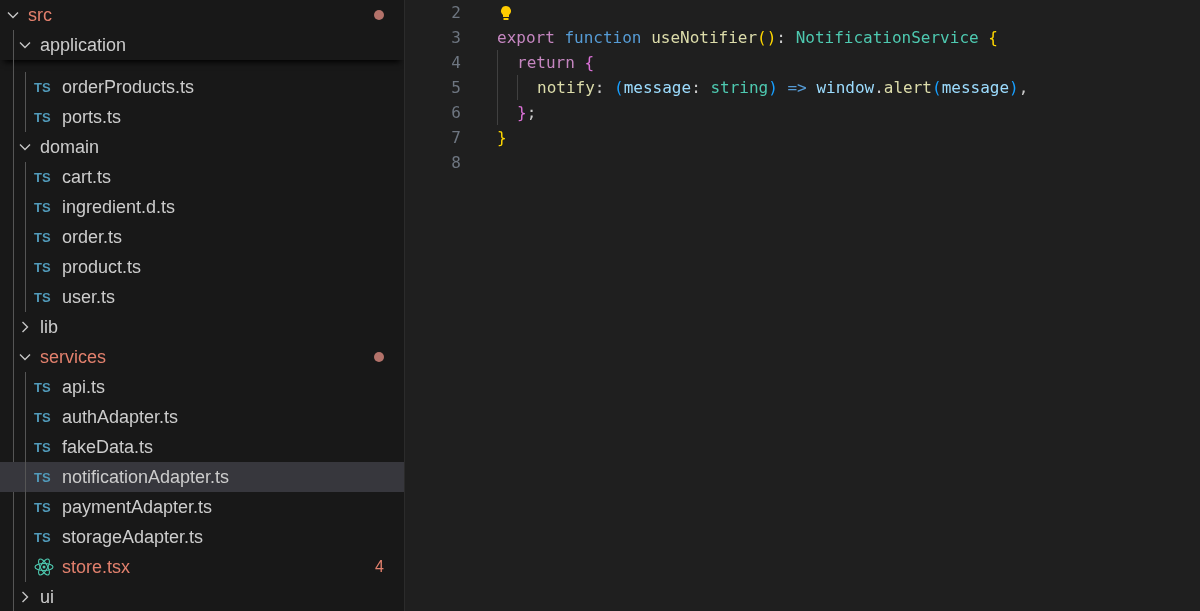  What do you see at coordinates (202, 357) in the screenshot?
I see `folder-row: services` at bounding box center [202, 357].